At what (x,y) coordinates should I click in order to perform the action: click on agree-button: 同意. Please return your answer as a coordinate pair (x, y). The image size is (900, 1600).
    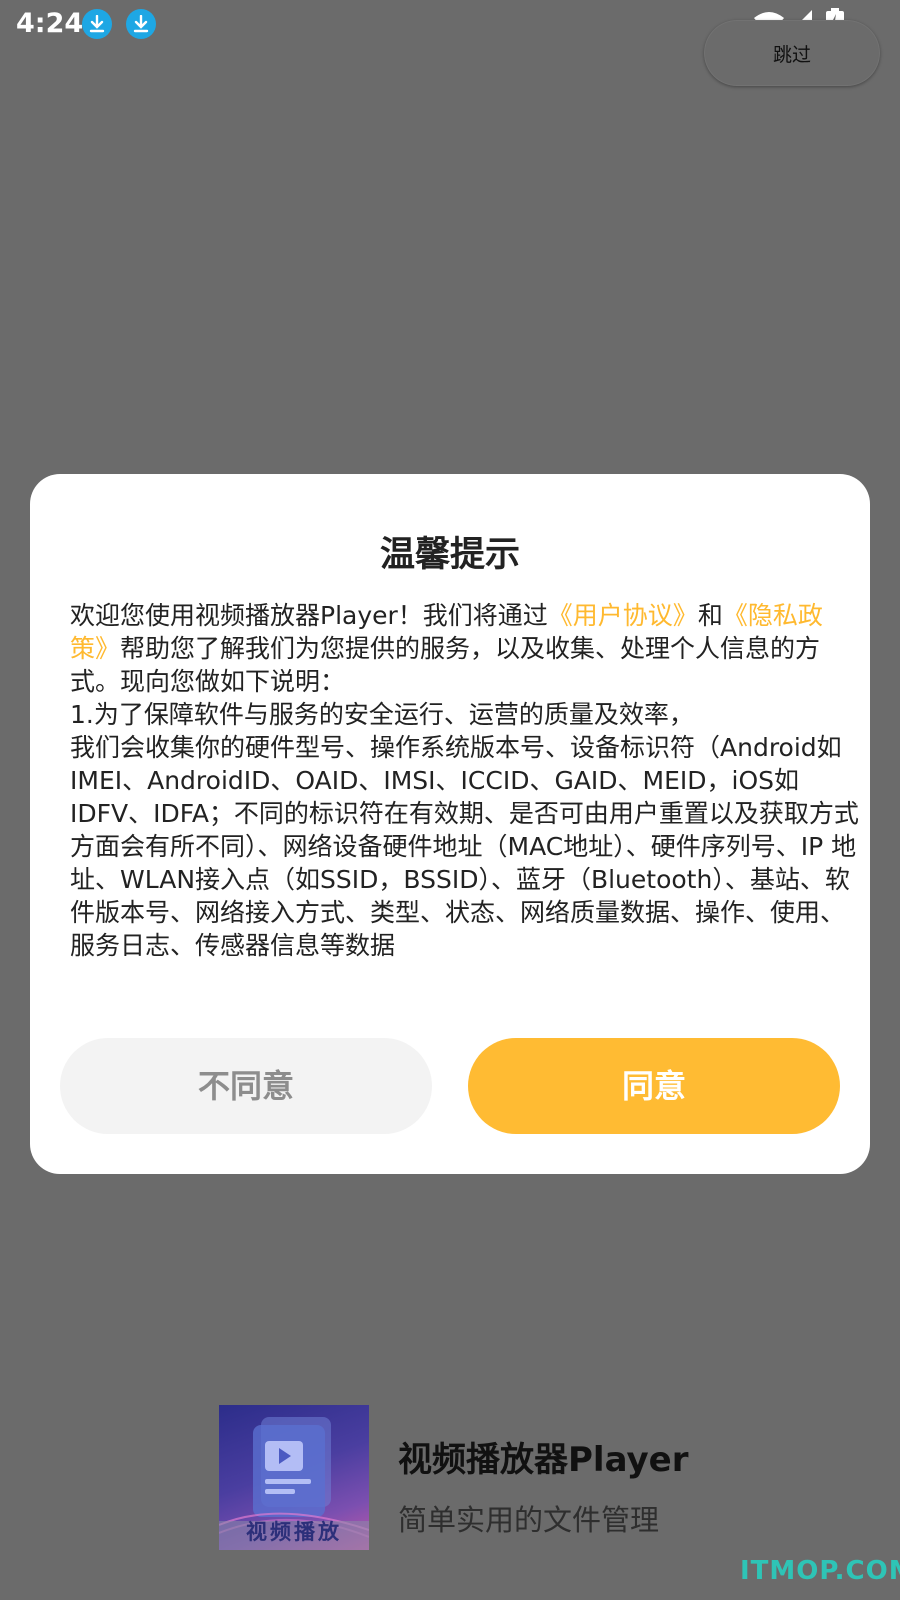
    Looking at the image, I should click on (654, 1086).